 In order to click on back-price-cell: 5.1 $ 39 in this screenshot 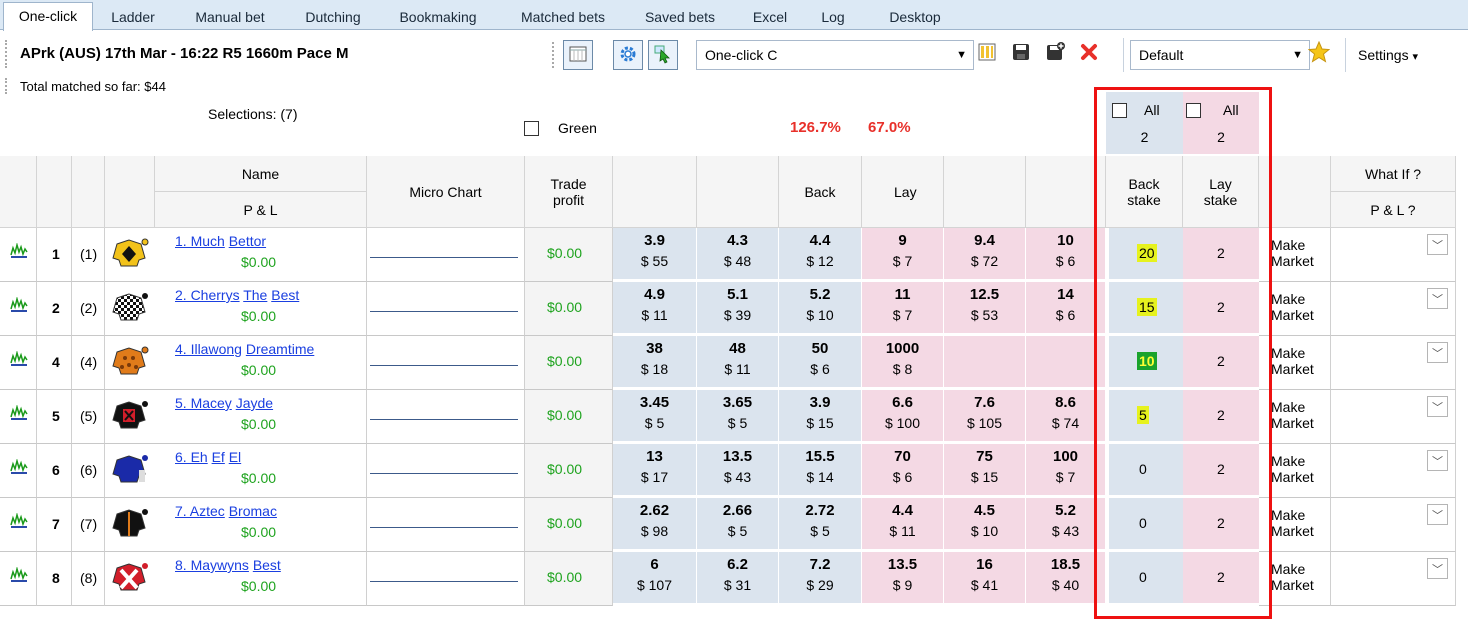, I will do `click(738, 309)`.